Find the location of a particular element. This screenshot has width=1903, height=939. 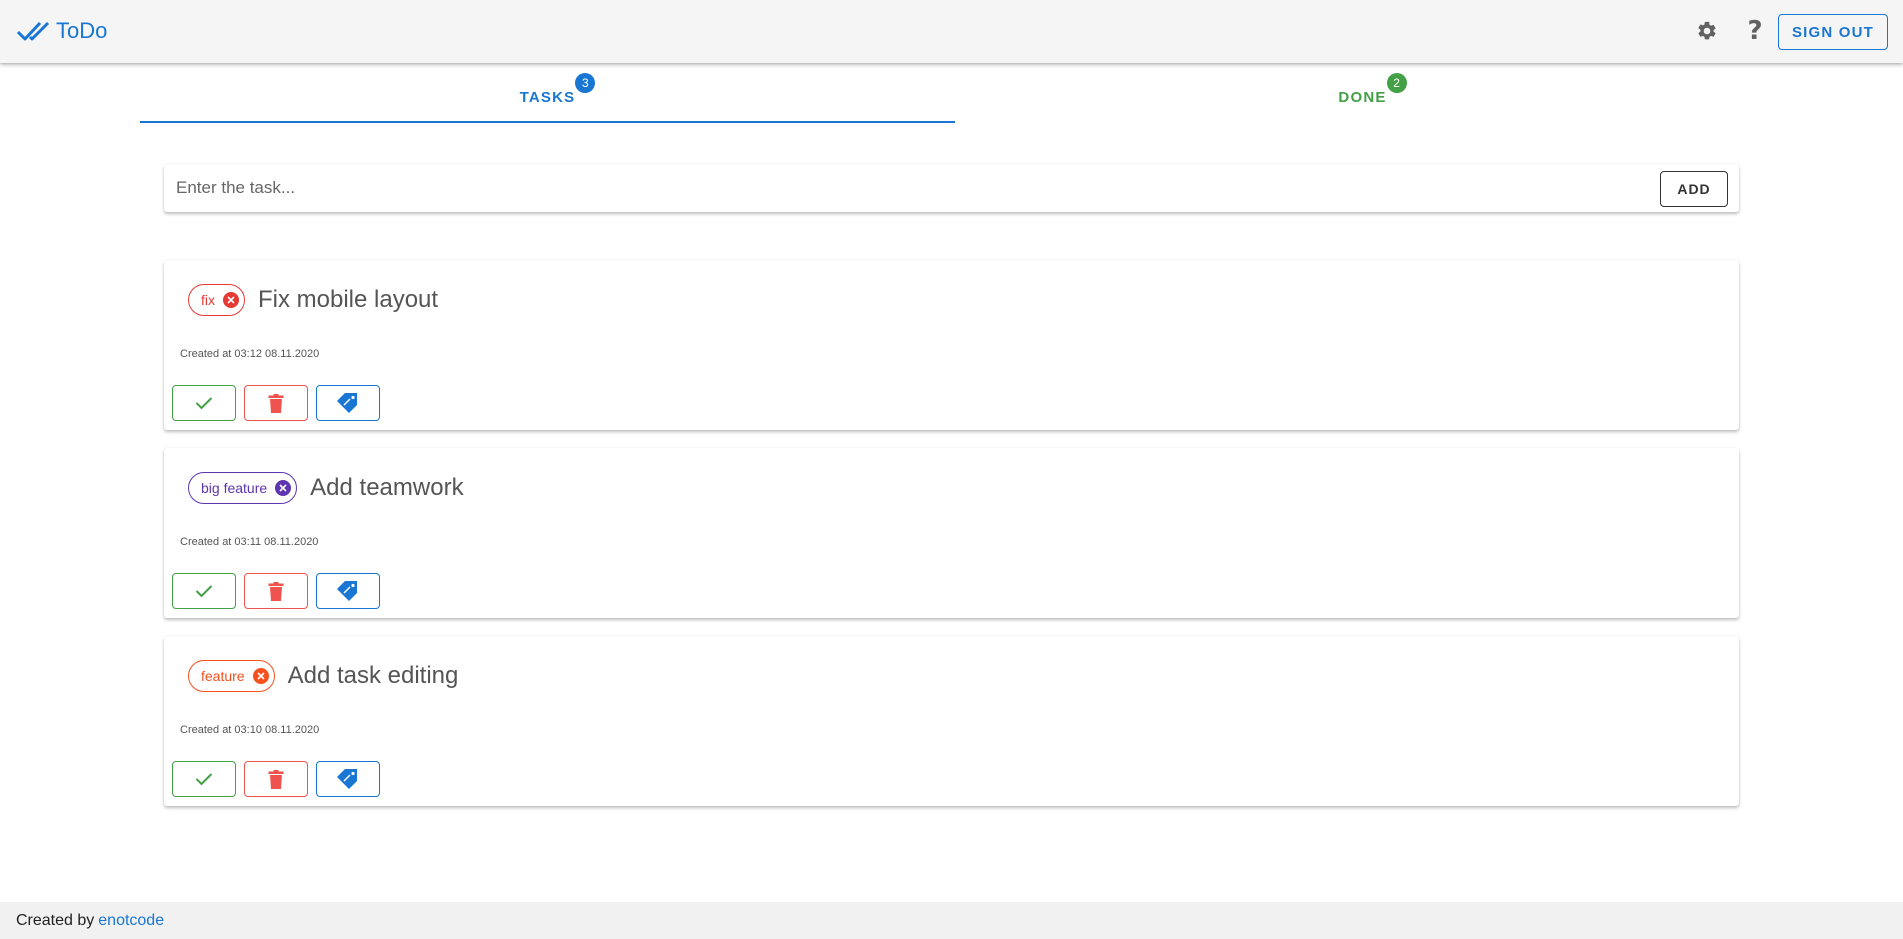

tab-done: DONE 2 is located at coordinates (1362, 94).